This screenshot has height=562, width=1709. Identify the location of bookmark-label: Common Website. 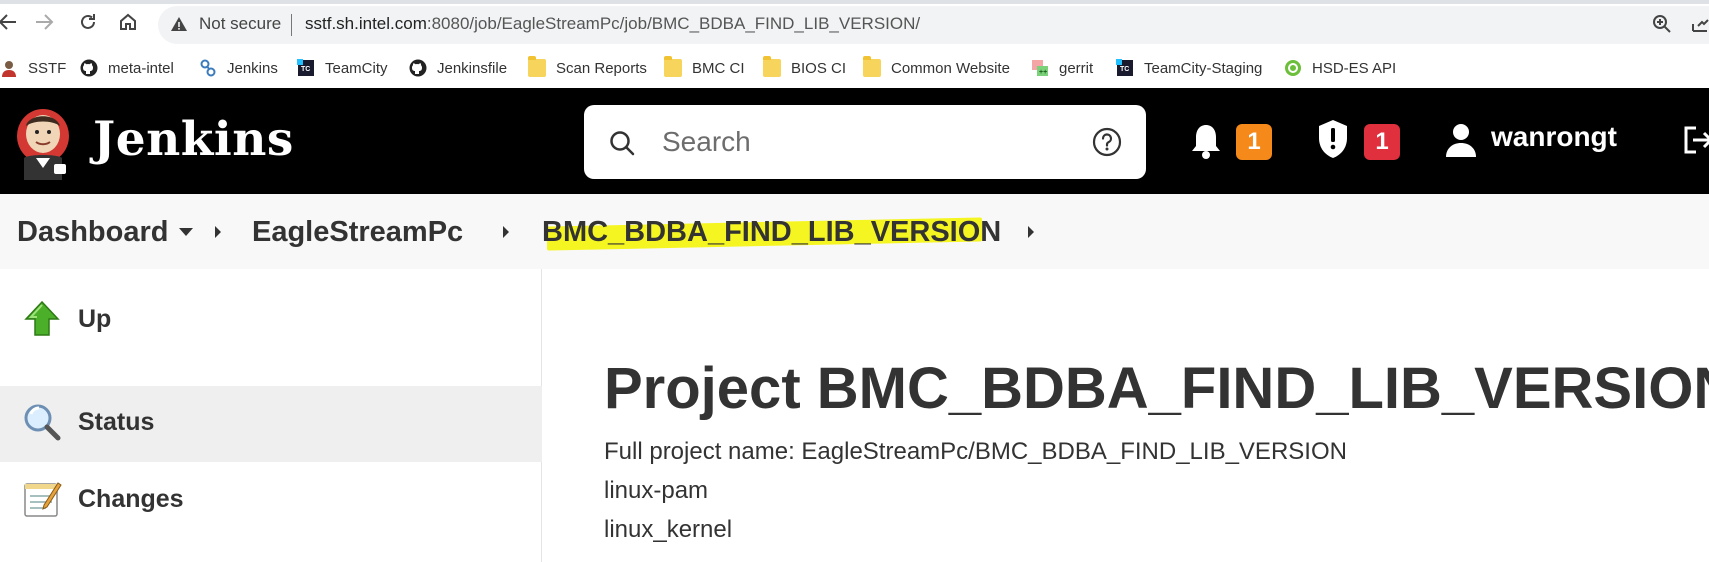
(950, 68).